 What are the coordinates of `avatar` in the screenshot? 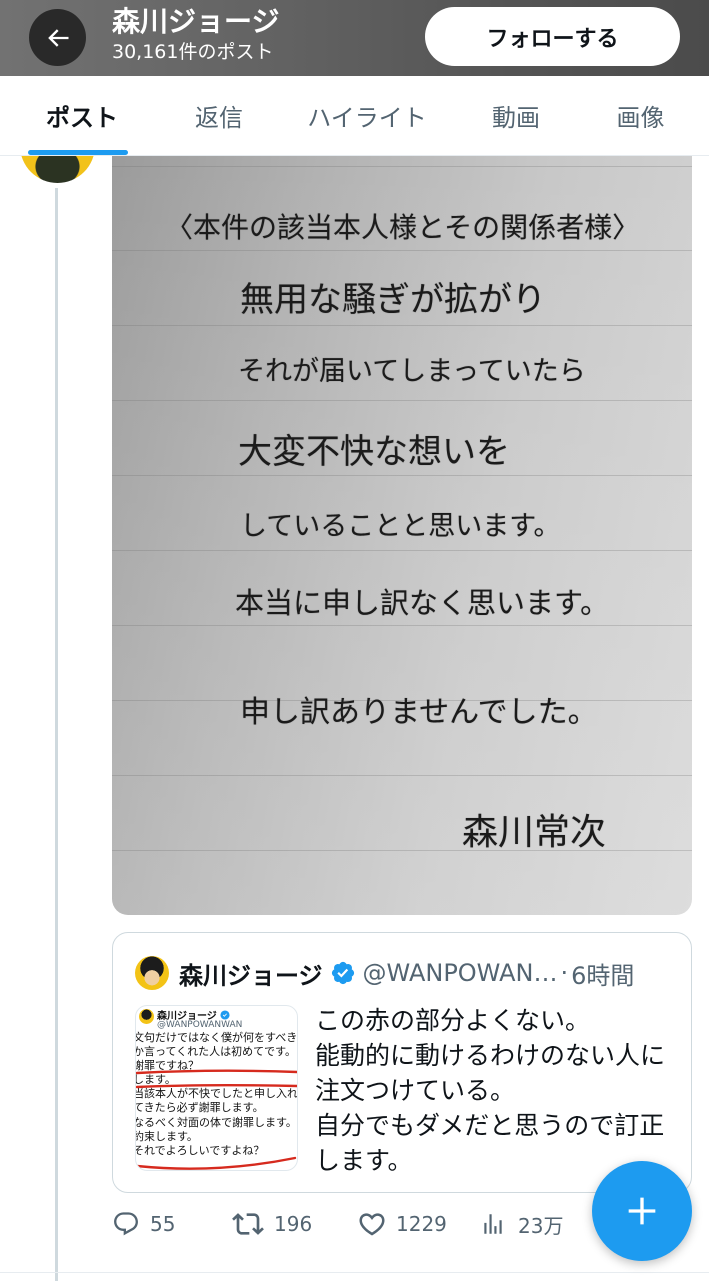 It's located at (152, 973).